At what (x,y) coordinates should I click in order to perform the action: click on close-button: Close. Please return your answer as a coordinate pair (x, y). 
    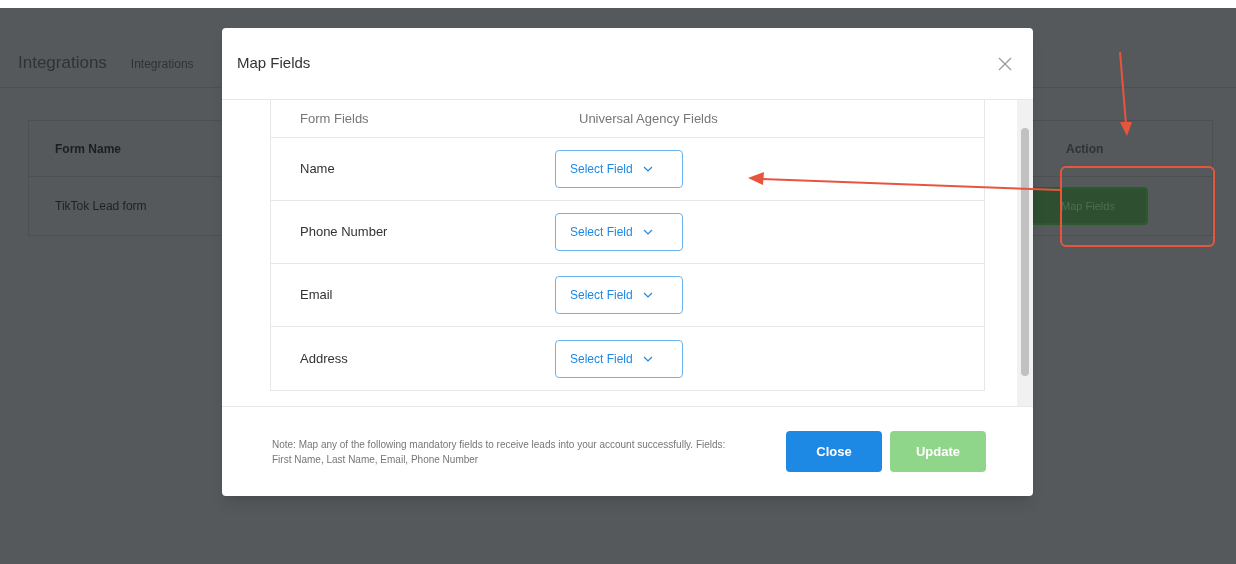
    Looking at the image, I should click on (834, 451).